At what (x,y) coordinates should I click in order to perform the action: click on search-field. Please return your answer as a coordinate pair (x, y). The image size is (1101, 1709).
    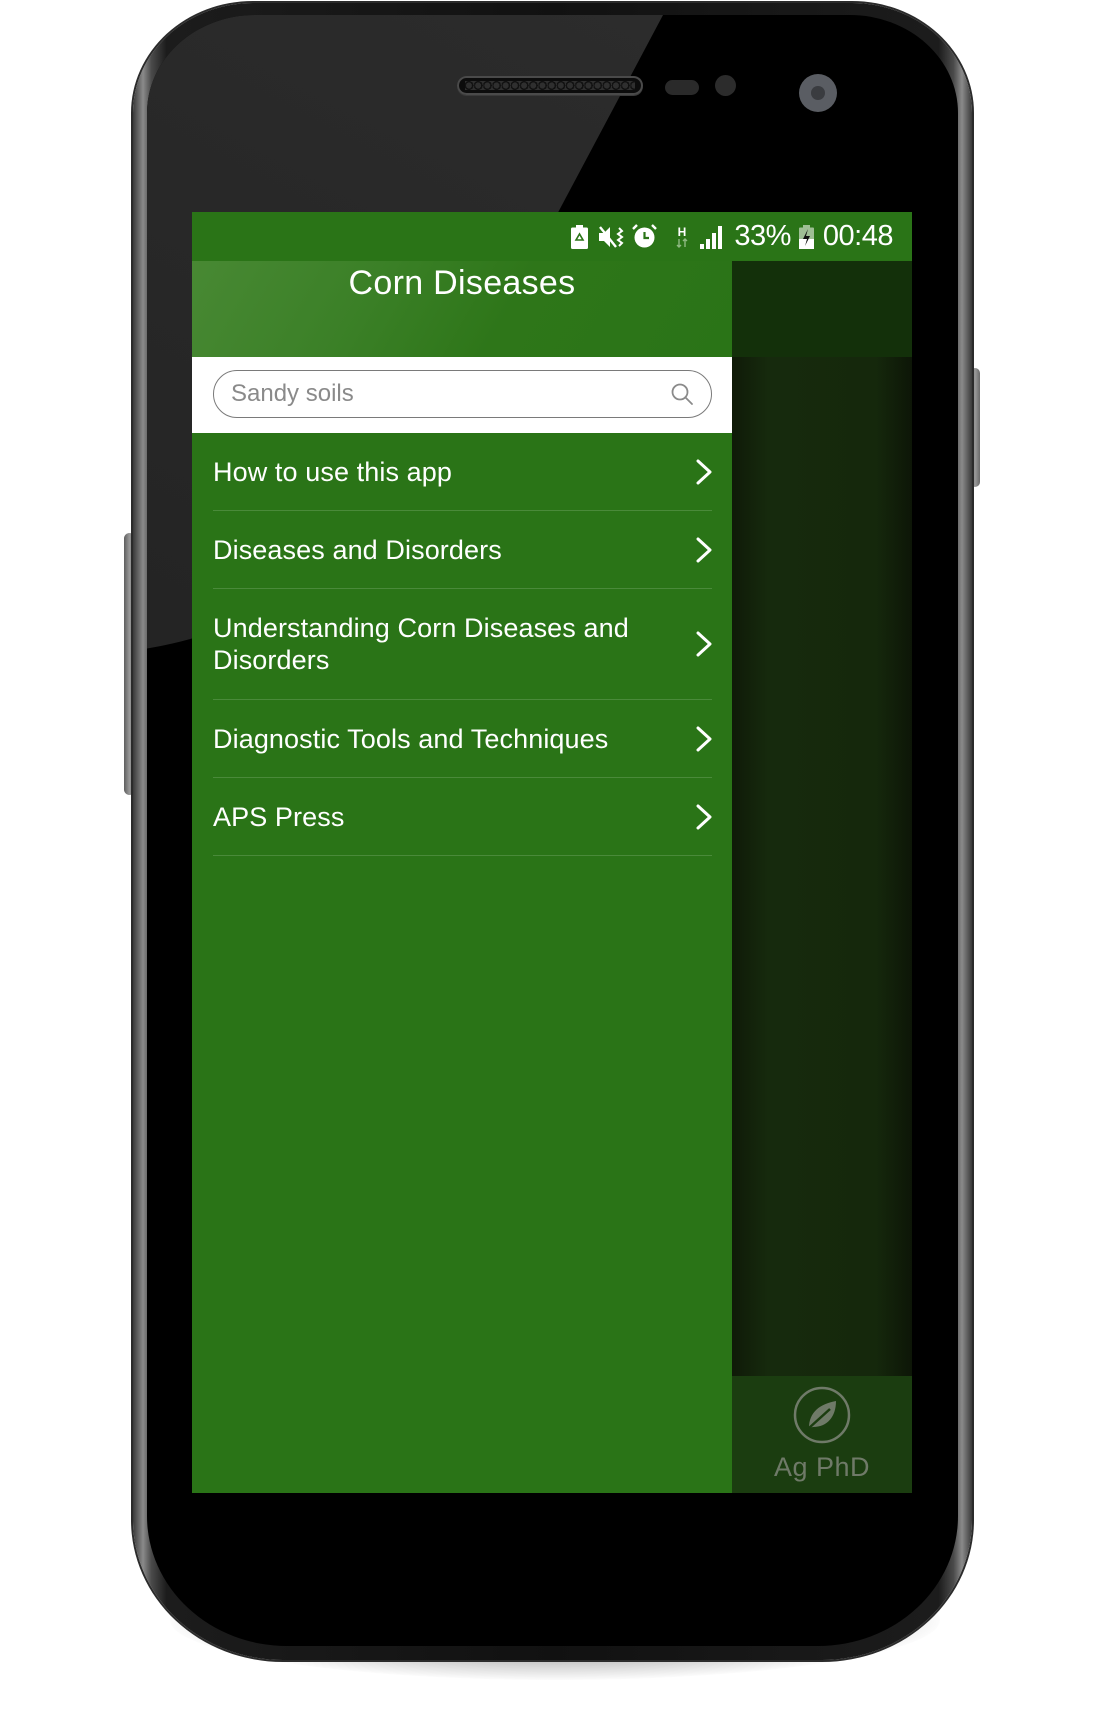
    Looking at the image, I should click on (462, 394).